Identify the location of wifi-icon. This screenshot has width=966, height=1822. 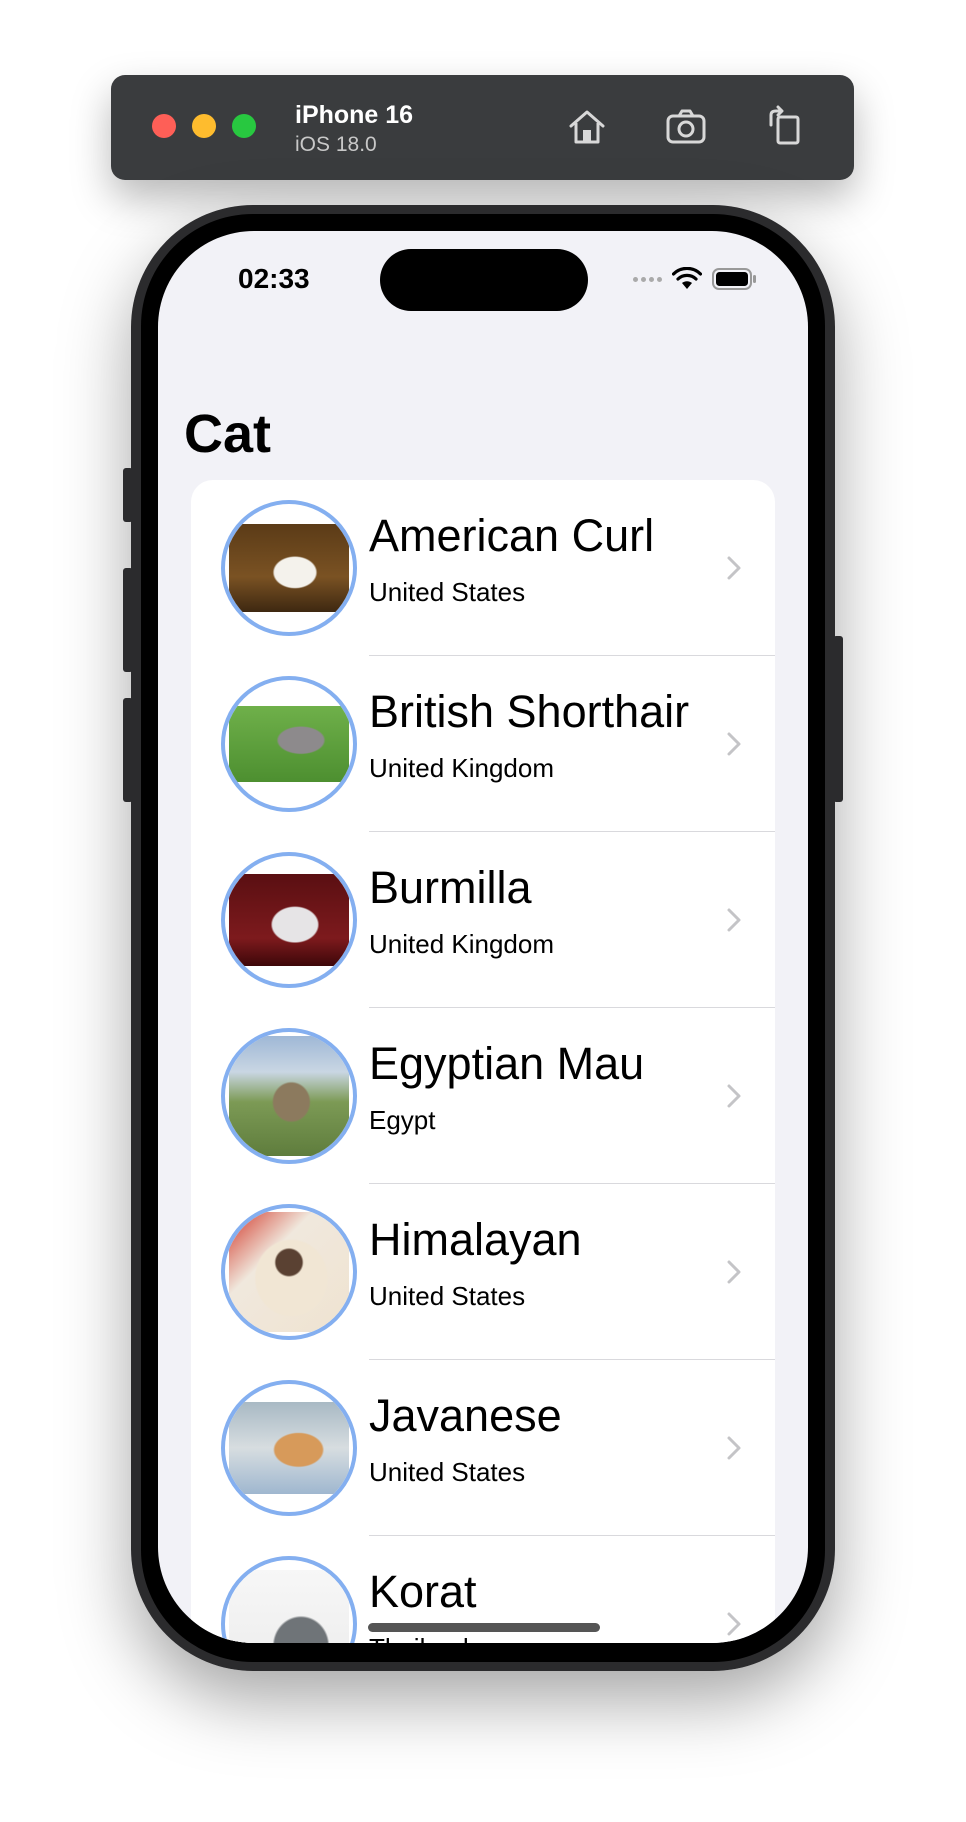
(687, 278).